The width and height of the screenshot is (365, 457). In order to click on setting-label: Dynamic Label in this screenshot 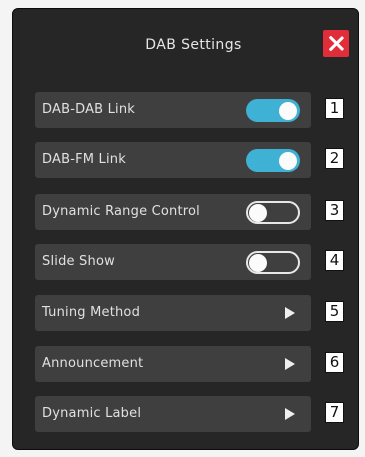, I will do `click(92, 413)`.